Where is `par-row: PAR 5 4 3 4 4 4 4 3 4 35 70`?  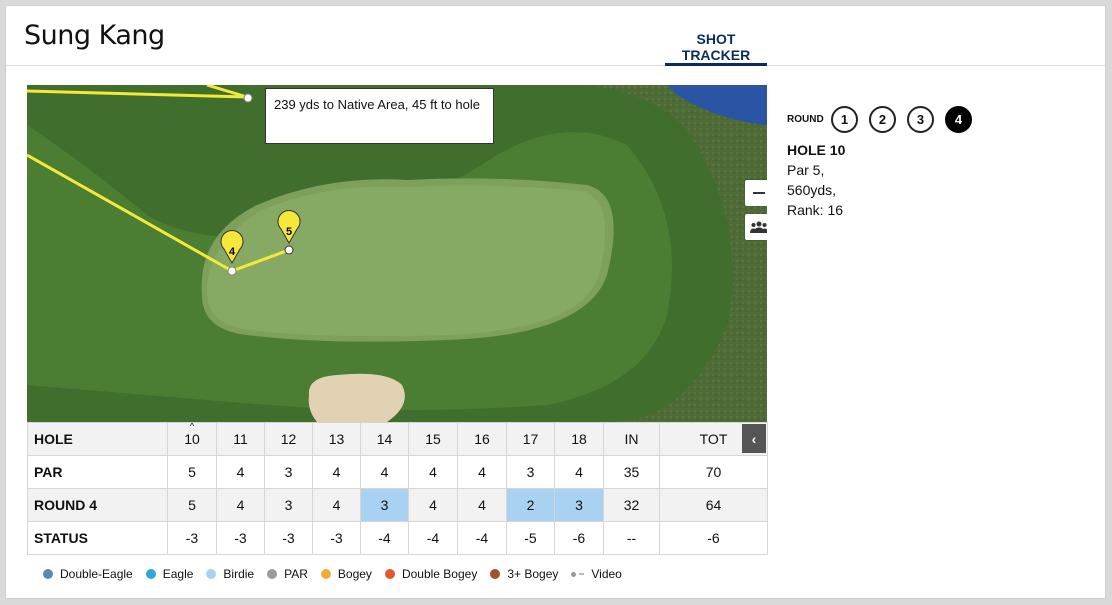
par-row: PAR 5 4 3 4 4 4 4 3 4 35 70 is located at coordinates (397, 472).